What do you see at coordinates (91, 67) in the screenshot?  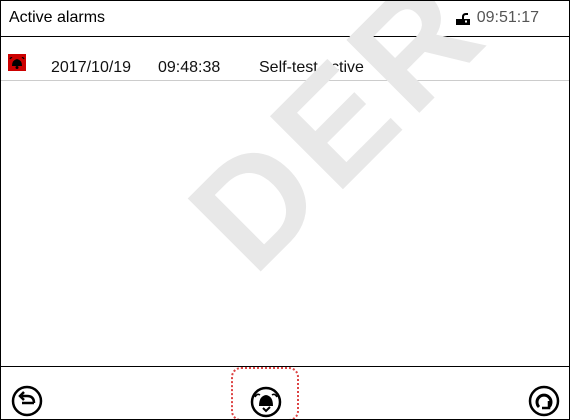 I see `alarm-date: 2017/10/19` at bounding box center [91, 67].